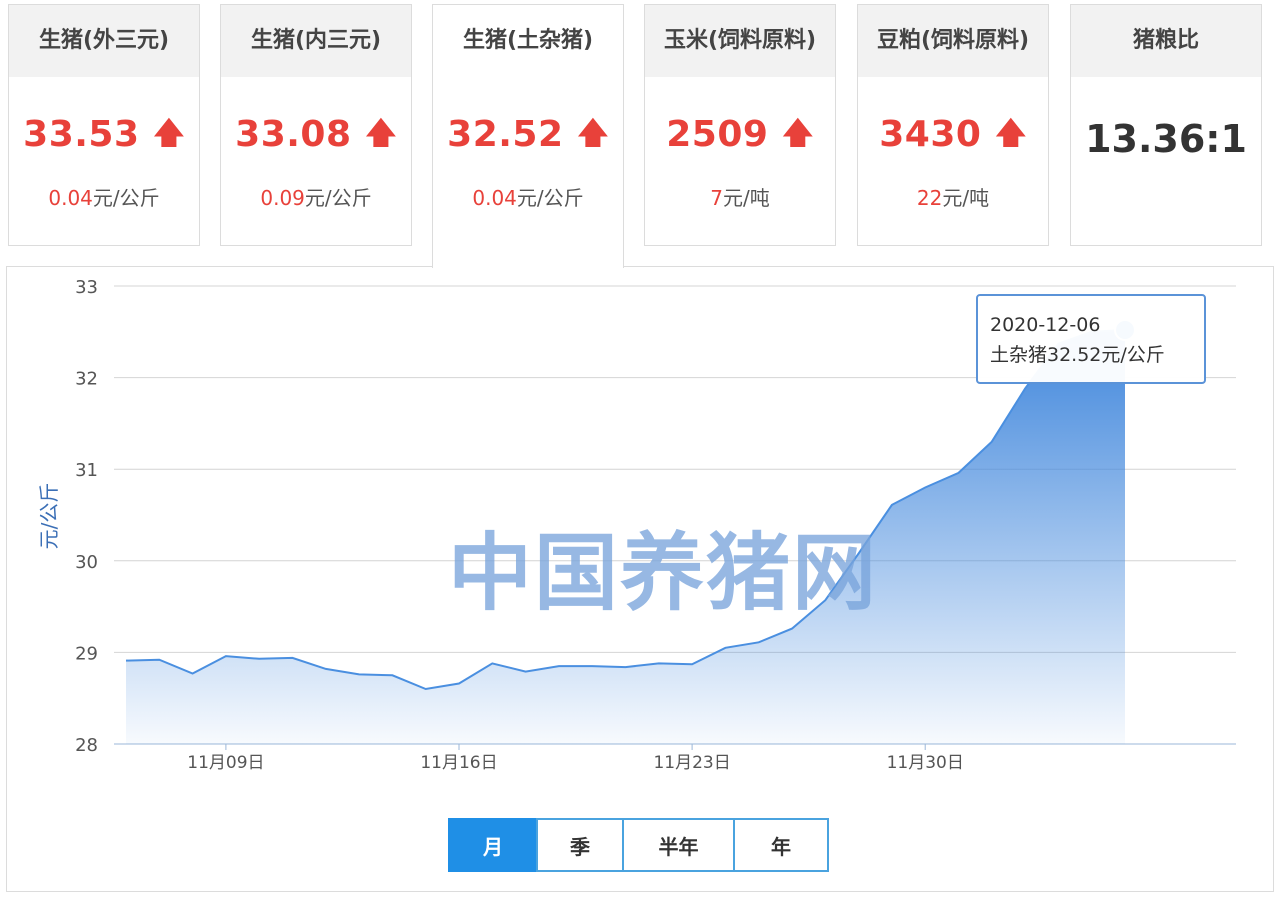  What do you see at coordinates (1045, 325) in the screenshot?
I see `tooltip-date: 2020-12-06` at bounding box center [1045, 325].